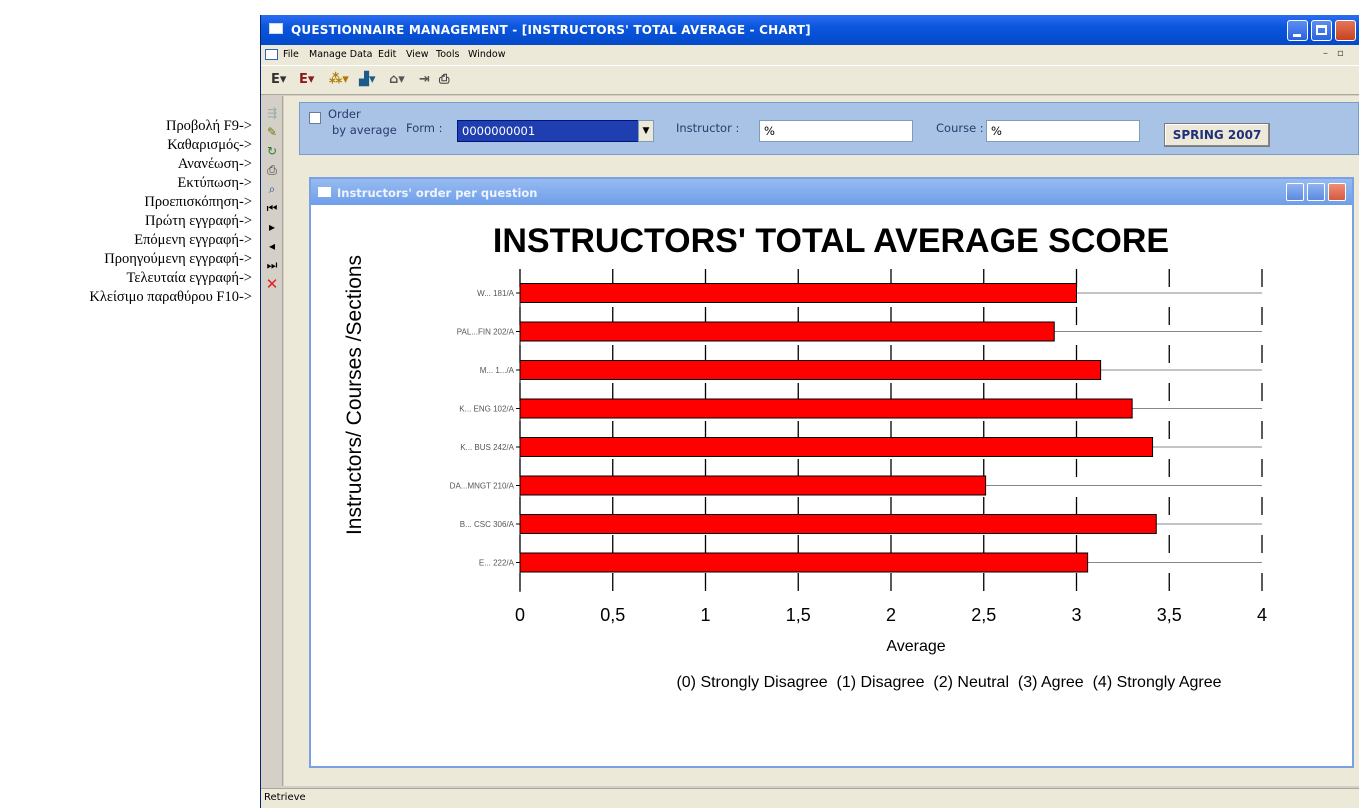 The image size is (1359, 808). What do you see at coordinates (272, 132) in the screenshot?
I see `clear-icon: ✎` at bounding box center [272, 132].